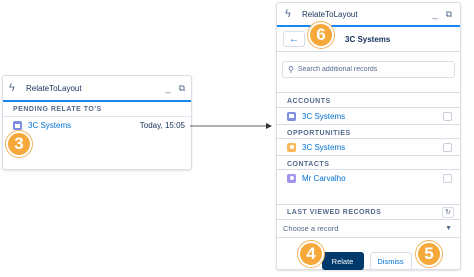 The width and height of the screenshot is (474, 277). Describe the element at coordinates (368, 88) in the screenshot. I see `divider` at that location.